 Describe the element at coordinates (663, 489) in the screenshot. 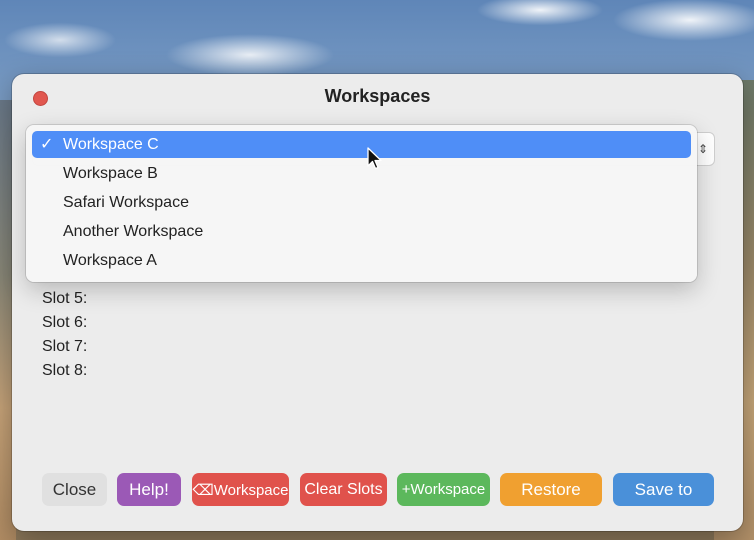

I see `save-to-button: Save to` at that location.